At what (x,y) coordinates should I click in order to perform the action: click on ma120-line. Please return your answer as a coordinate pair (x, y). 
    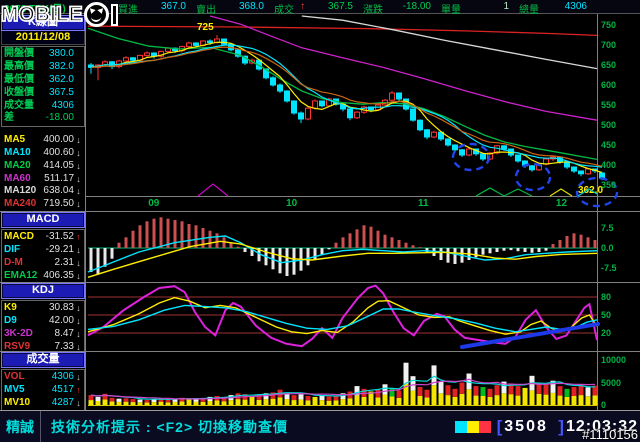
    Looking at the image, I should click on (449, 42).